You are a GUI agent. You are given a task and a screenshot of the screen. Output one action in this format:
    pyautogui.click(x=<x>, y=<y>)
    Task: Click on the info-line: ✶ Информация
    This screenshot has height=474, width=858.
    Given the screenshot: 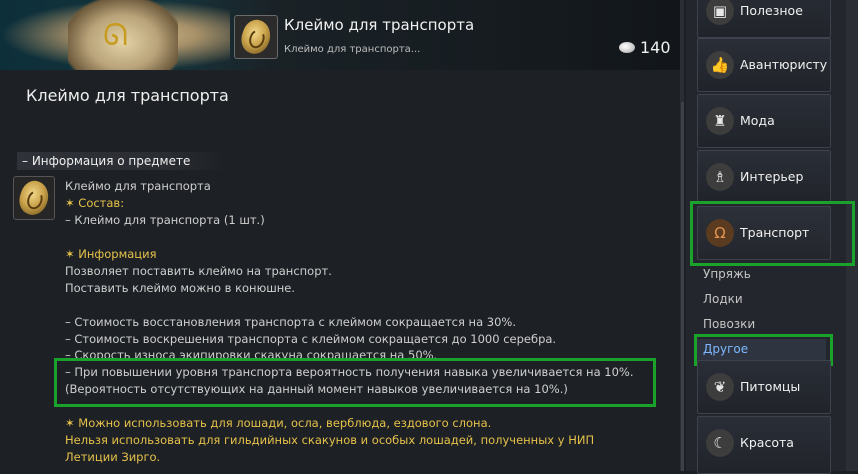 What is the action you would take?
    pyautogui.click(x=111, y=254)
    